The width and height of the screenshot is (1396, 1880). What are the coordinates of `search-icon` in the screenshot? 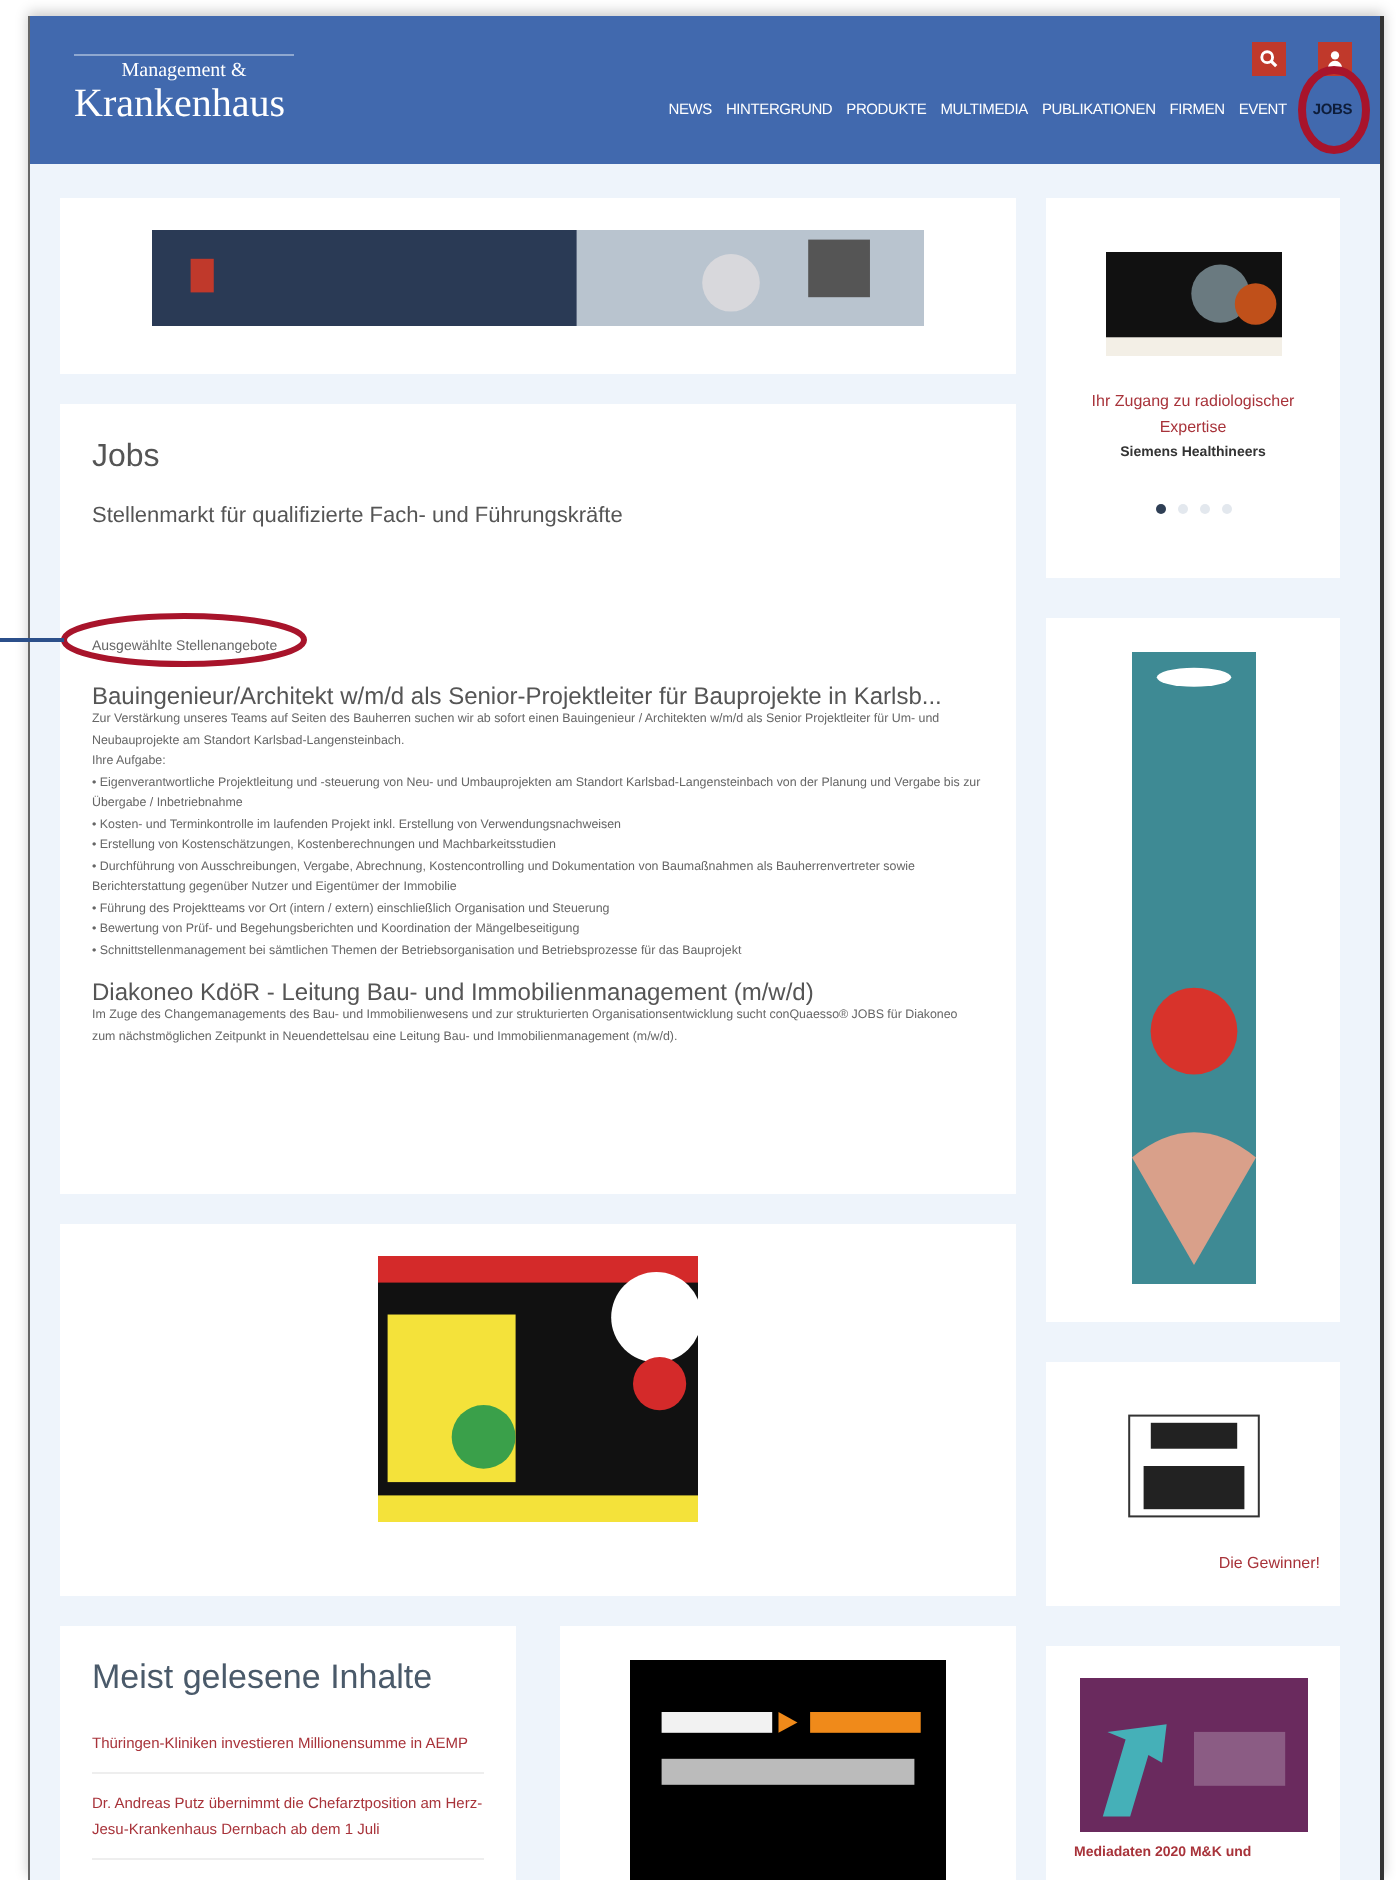 It's located at (1269, 59).